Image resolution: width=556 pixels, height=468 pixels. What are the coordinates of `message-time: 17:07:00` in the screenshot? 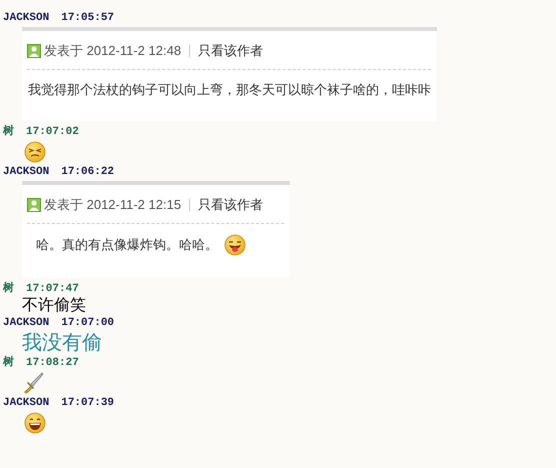 It's located at (87, 323).